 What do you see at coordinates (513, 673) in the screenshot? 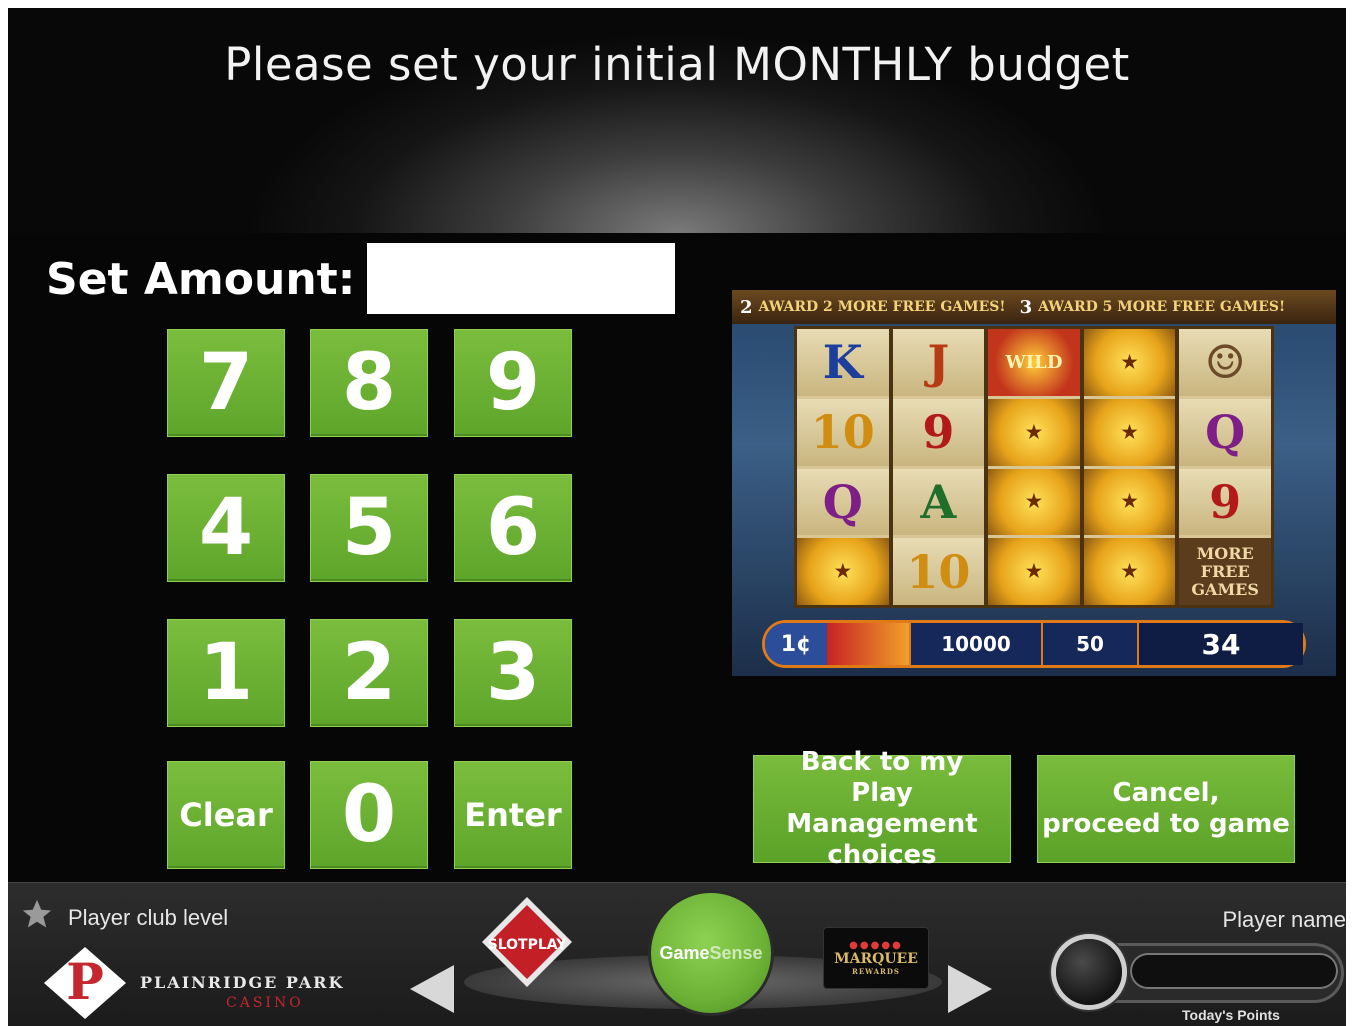
I see `key-3: 3` at bounding box center [513, 673].